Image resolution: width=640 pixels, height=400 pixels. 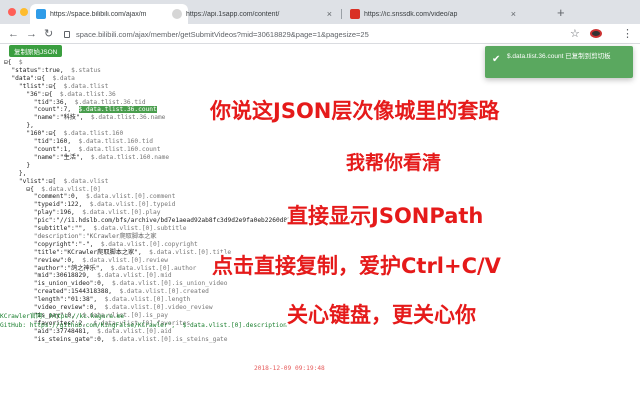 I want to click on json-text: "description":"KCrawler爬取脚本之家, so click(x=80, y=236).